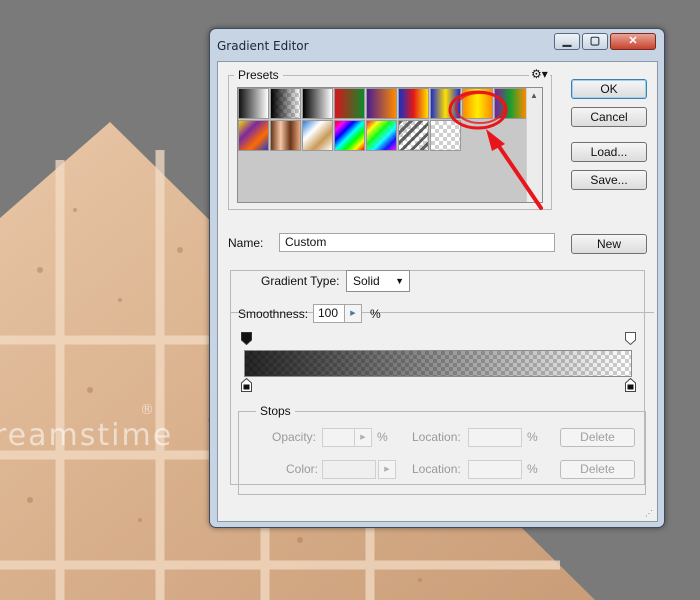 The image size is (700, 600). I want to click on gradient-preview-bar, so click(438, 363).